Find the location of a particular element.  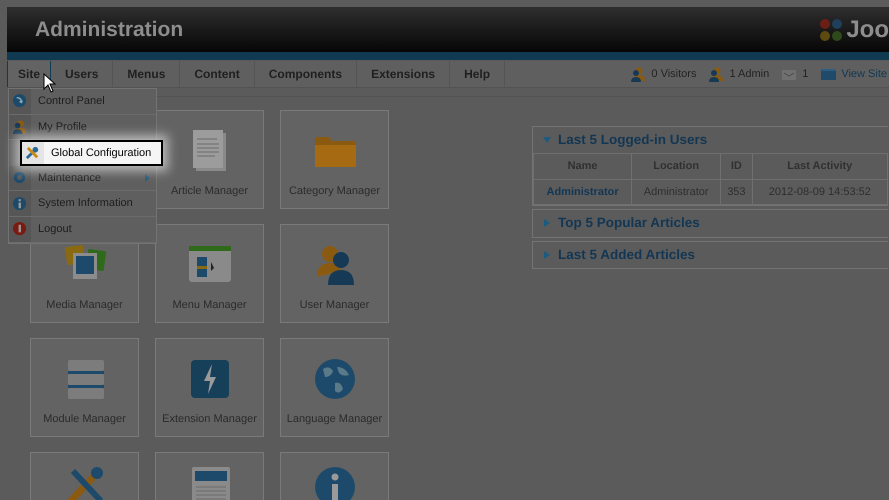

quick-icon-tile: Module Manager is located at coordinates (84, 387).